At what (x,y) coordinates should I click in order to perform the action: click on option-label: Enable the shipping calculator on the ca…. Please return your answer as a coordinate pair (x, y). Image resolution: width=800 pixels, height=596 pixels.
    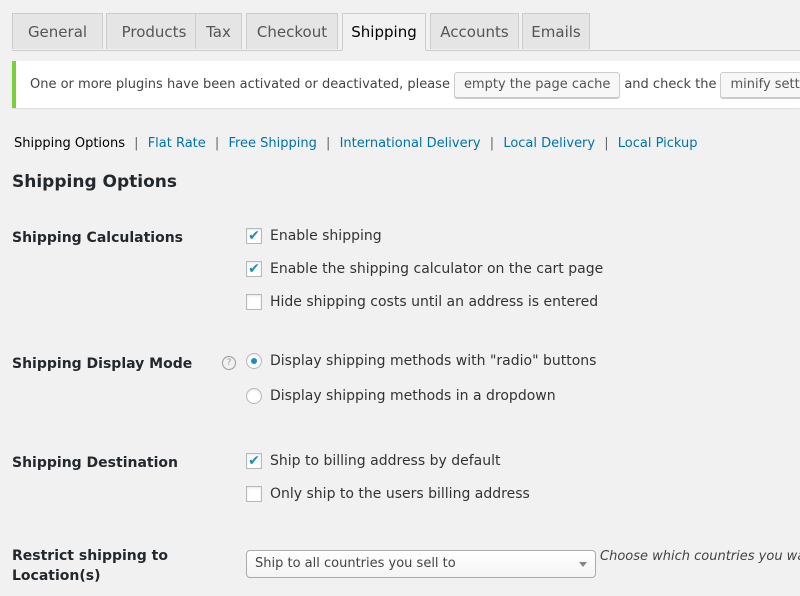
    Looking at the image, I should click on (437, 269).